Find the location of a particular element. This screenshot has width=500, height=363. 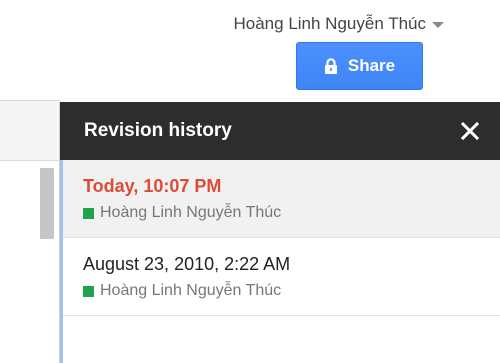

user-name: Hoàng Linh Nguyễn Thúc is located at coordinates (330, 23).